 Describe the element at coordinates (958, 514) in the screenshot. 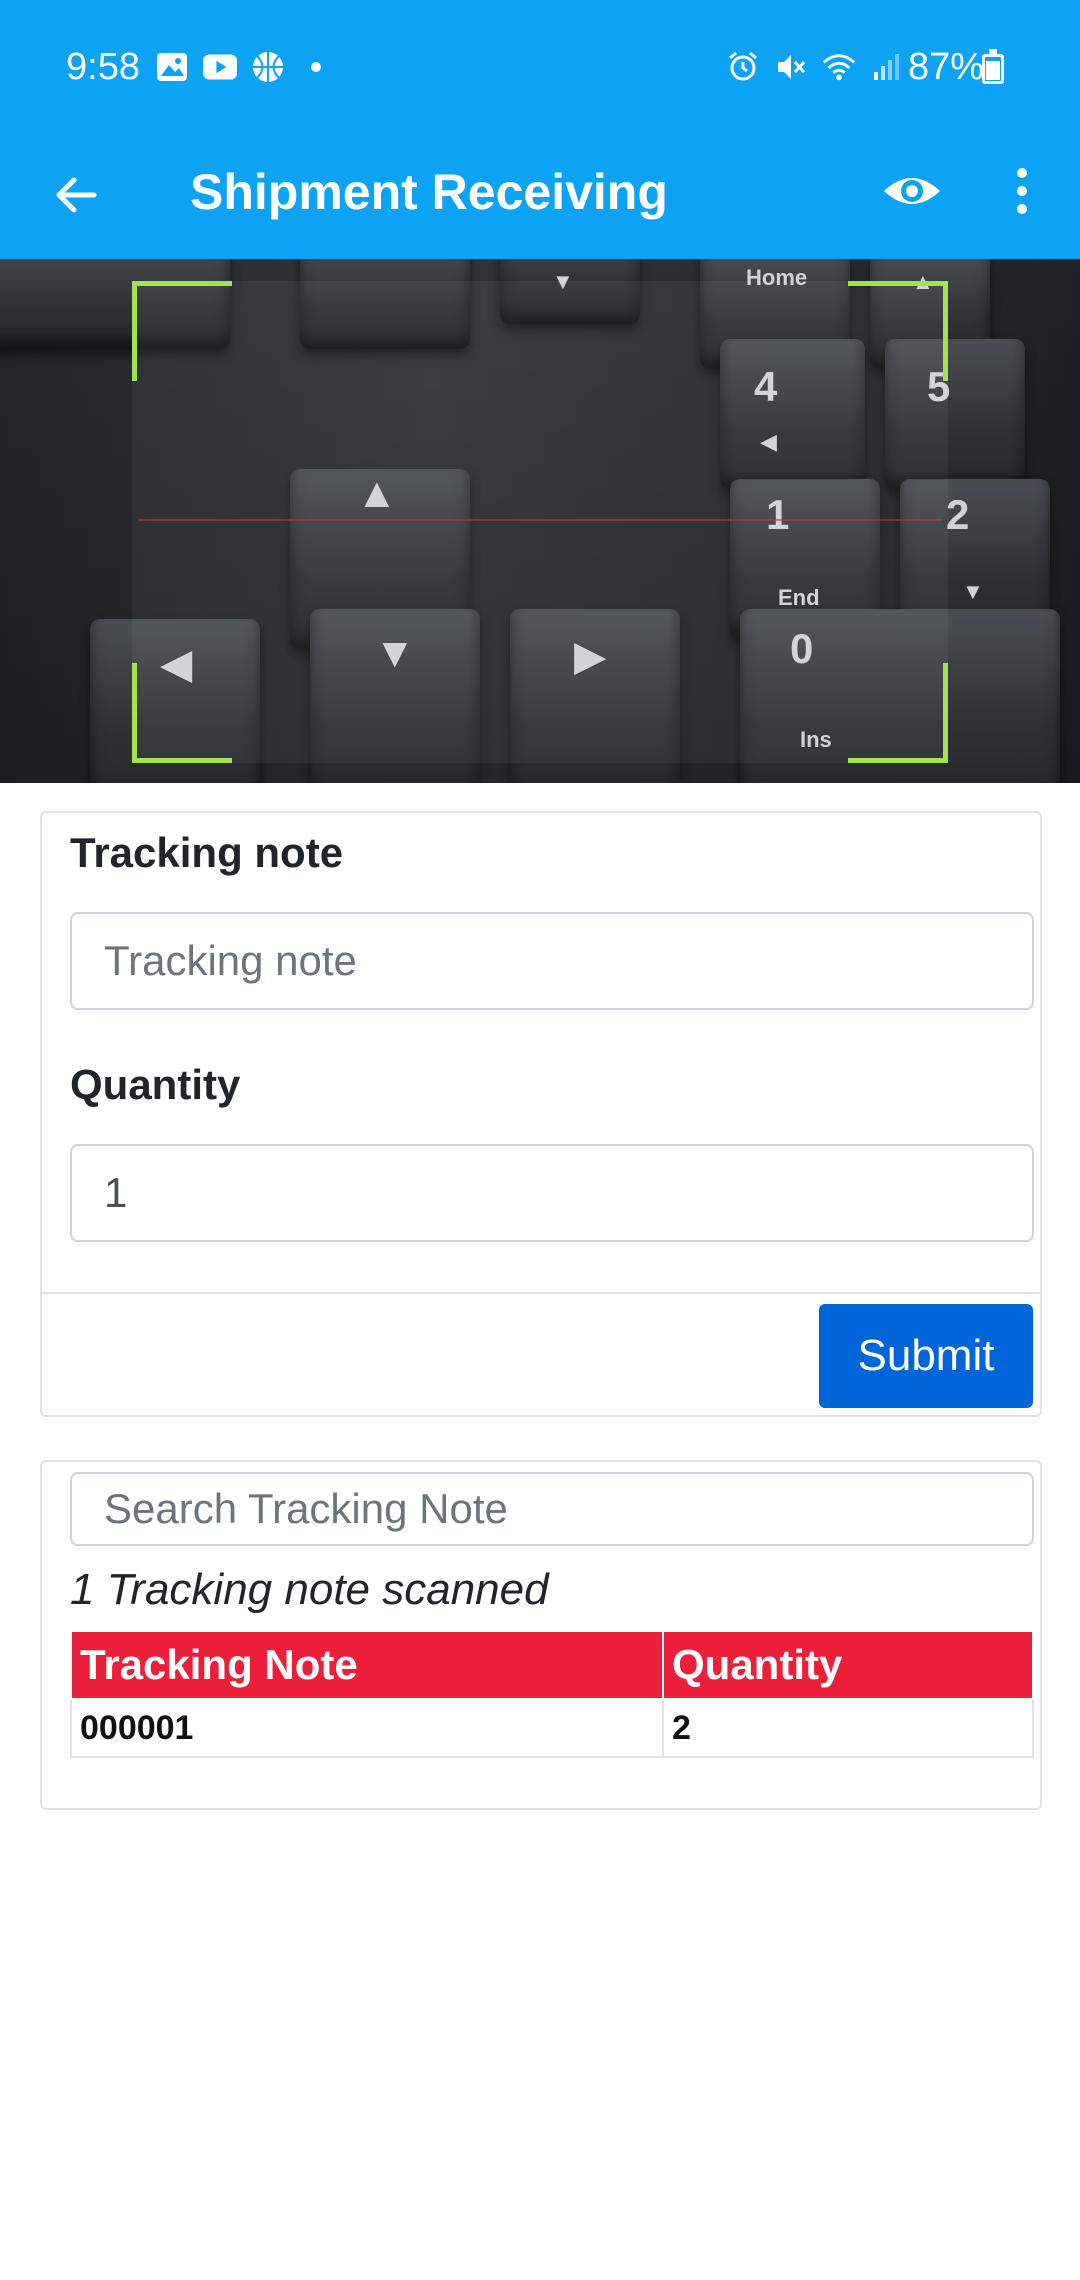

I see `key-2-label: 2` at that location.